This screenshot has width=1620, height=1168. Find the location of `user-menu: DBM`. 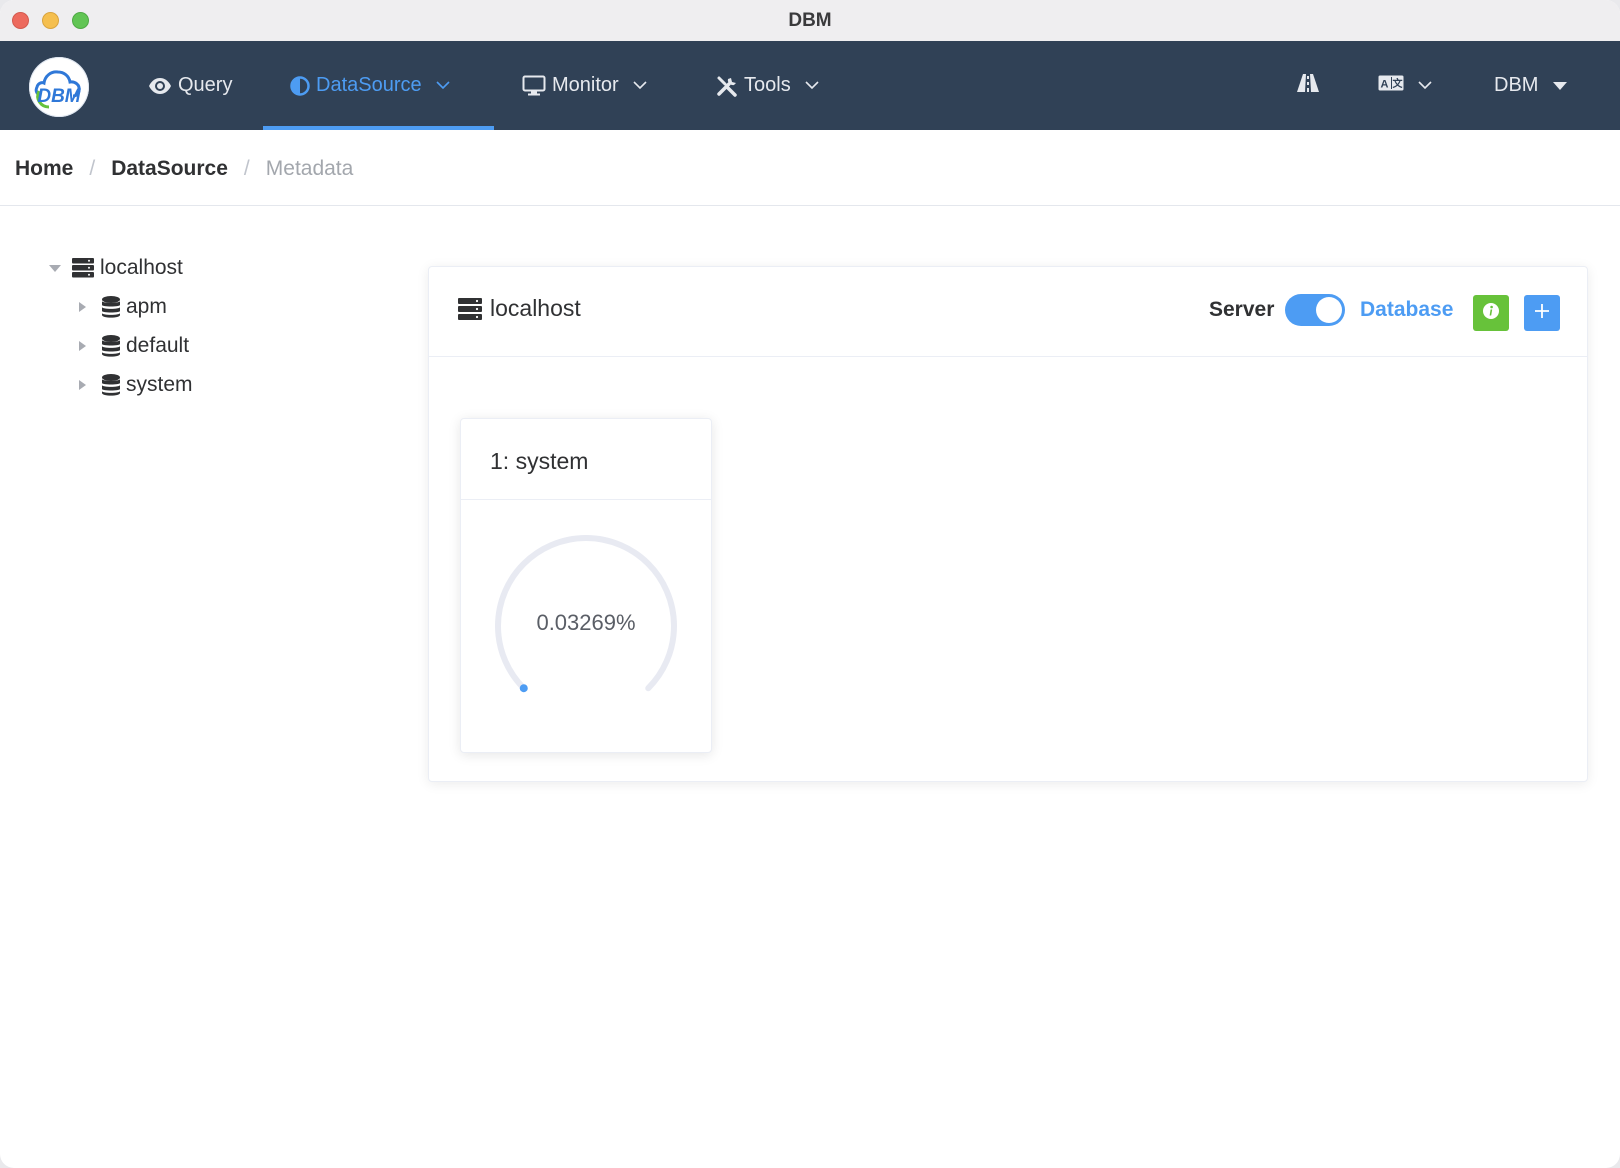

user-menu: DBM is located at coordinates (1531, 85).